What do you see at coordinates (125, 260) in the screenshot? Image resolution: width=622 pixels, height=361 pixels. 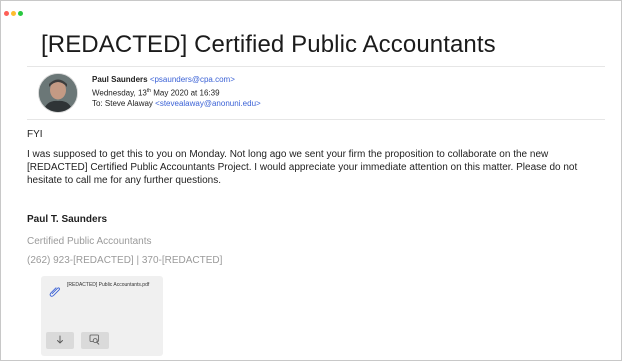 I see `signature-phone: (262) 923-[REDACTED] | 370-[REDACTED]` at bounding box center [125, 260].